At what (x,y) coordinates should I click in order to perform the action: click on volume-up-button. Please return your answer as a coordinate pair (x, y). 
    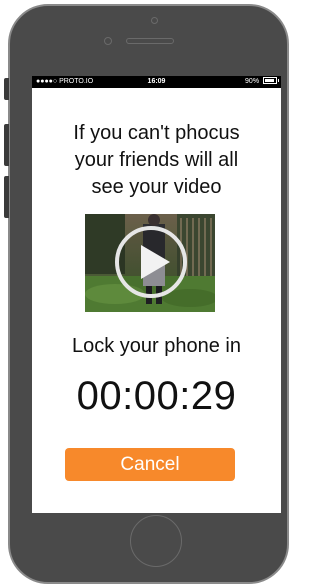
    Looking at the image, I should click on (6, 145).